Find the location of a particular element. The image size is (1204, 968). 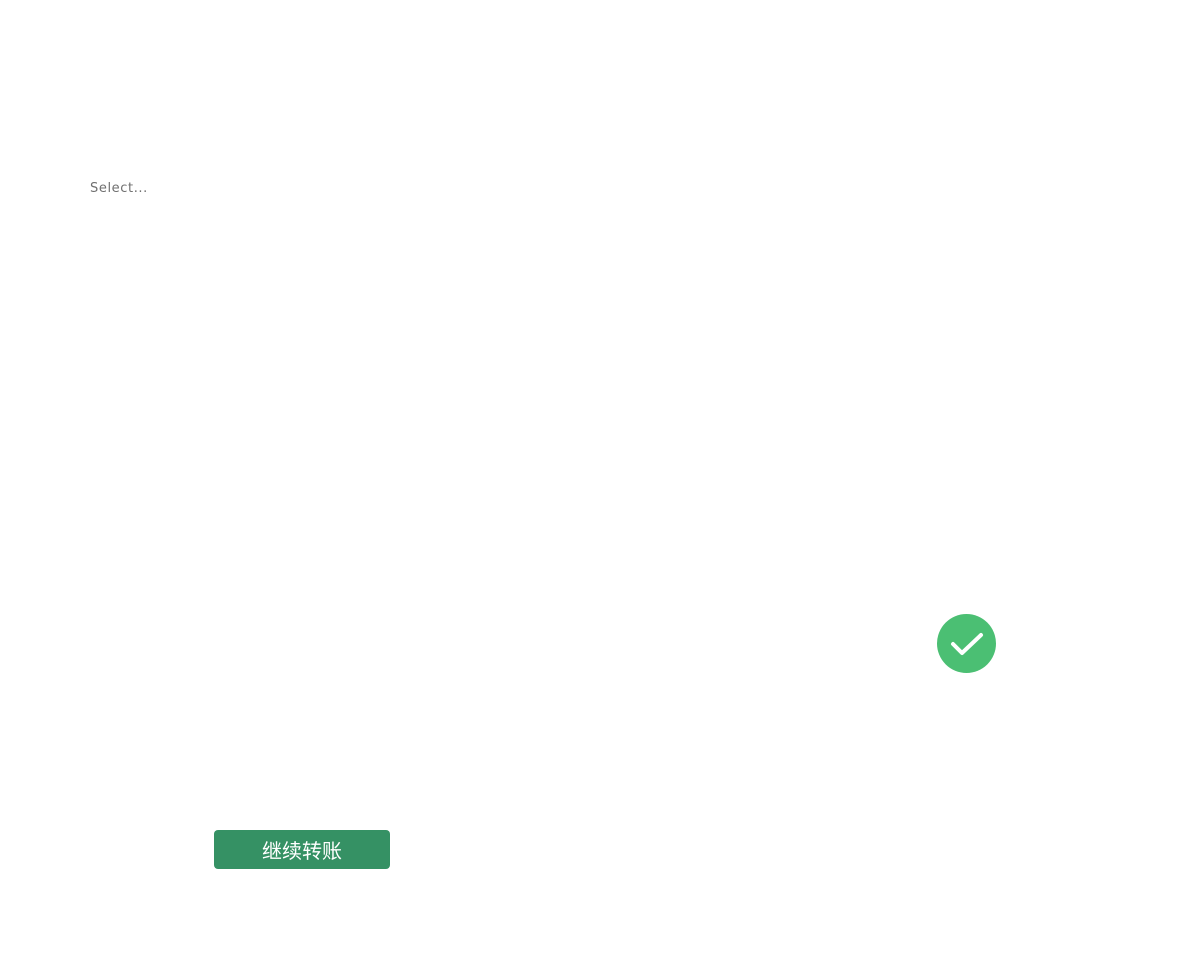

continue-transfer-button: 继续转账 is located at coordinates (302, 849).